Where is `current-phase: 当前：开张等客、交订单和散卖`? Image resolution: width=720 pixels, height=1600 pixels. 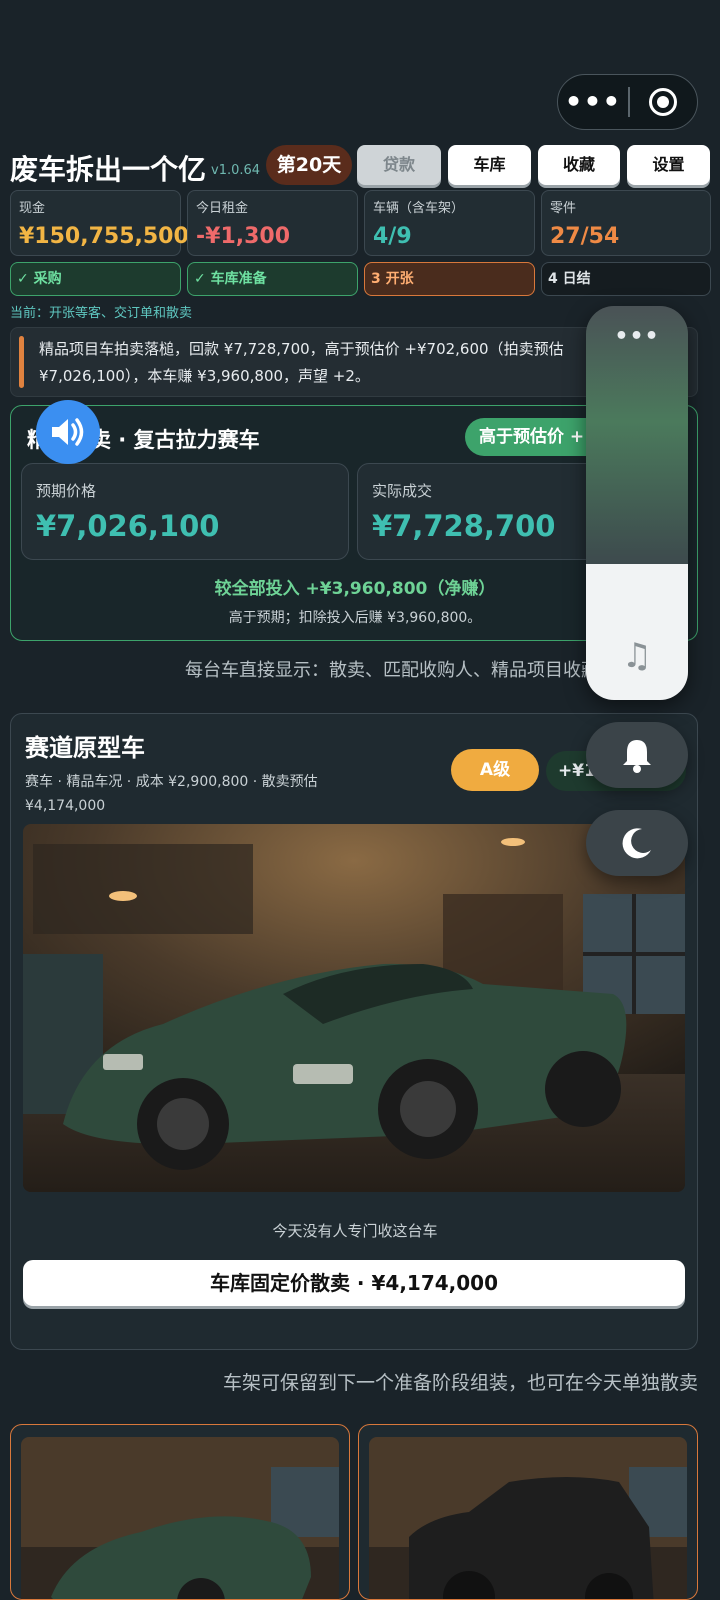
current-phase: 当前：开张等客、交订单和散卖 is located at coordinates (101, 313).